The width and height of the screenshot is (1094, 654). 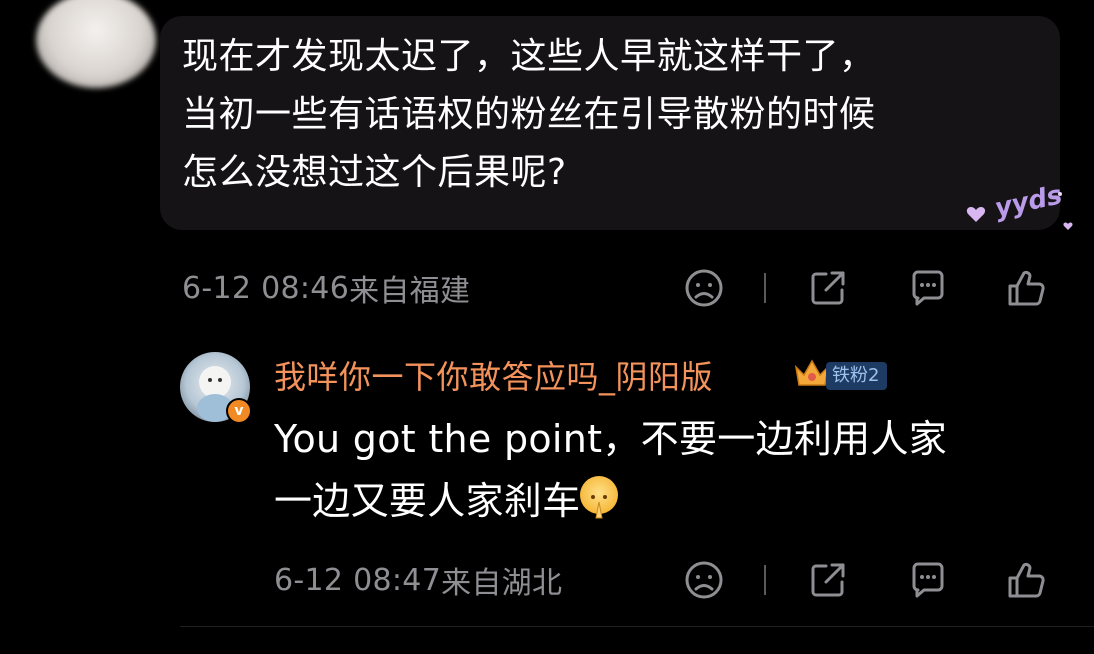 What do you see at coordinates (96, 44) in the screenshot?
I see `commenter-avatar` at bounding box center [96, 44].